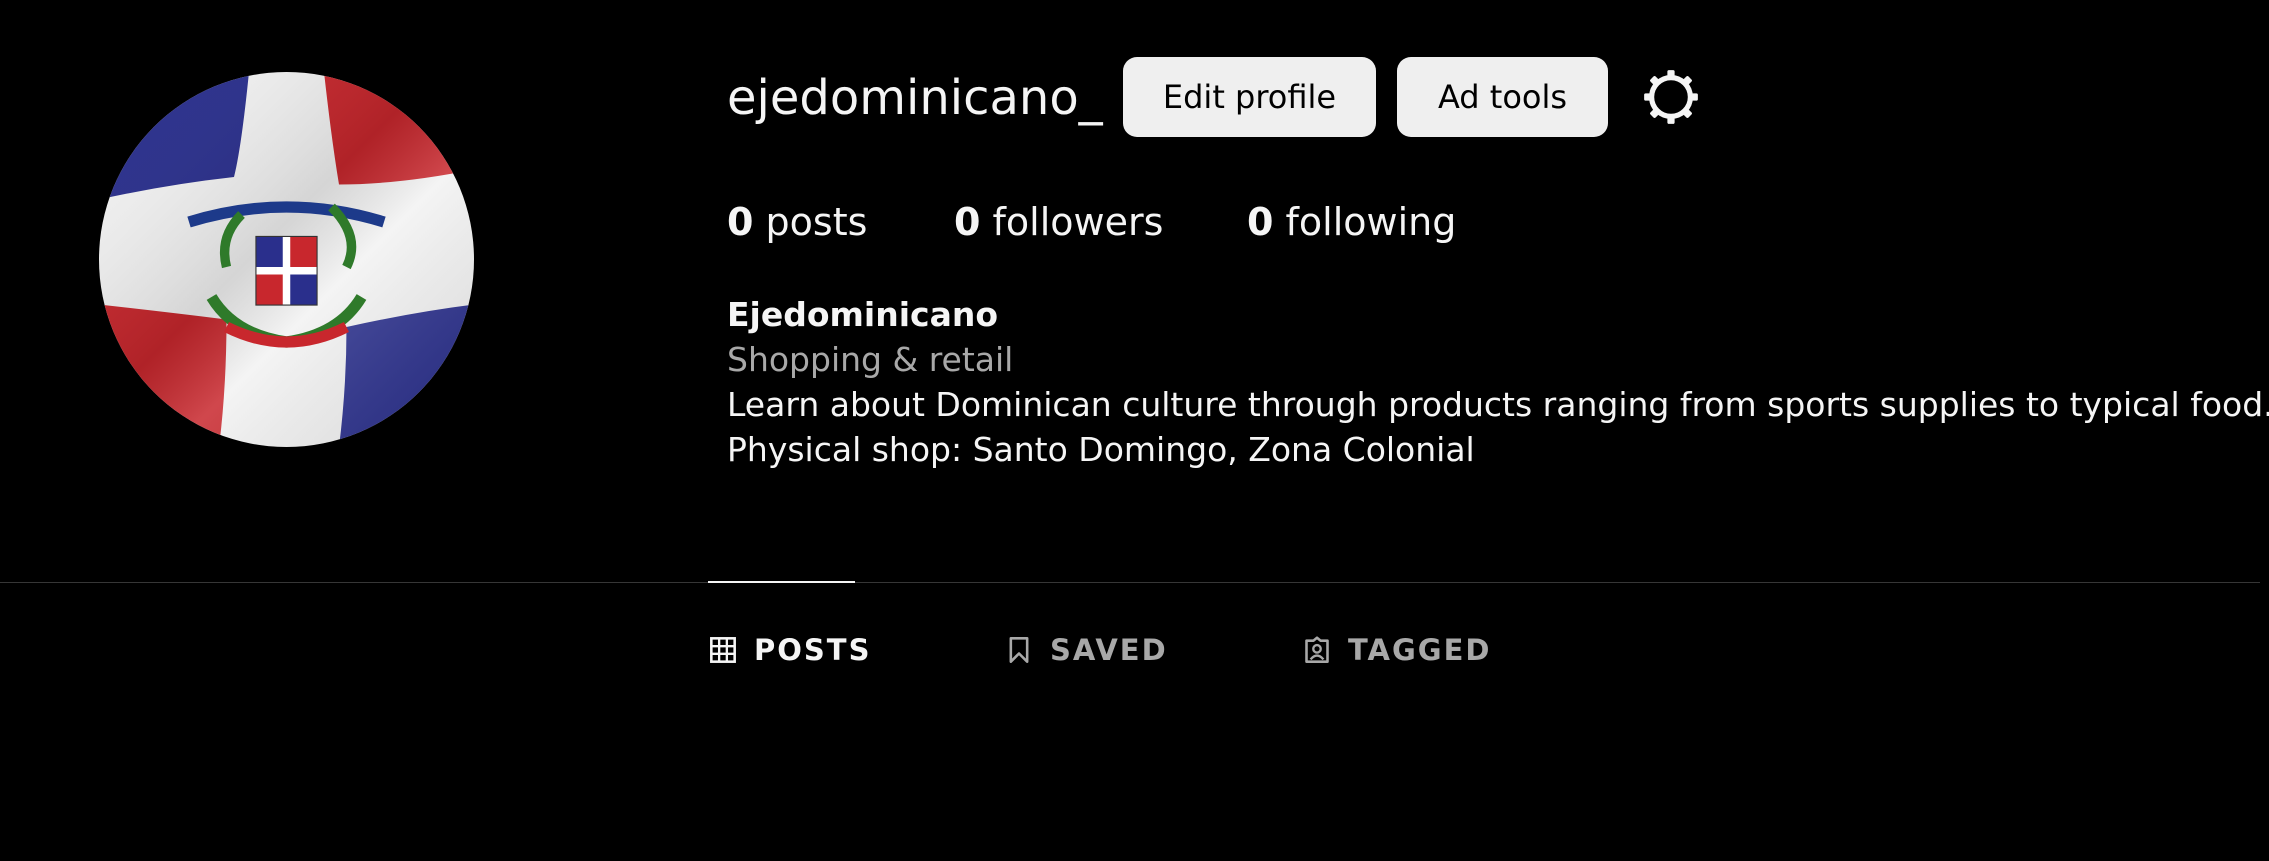  I want to click on tab-posts: POSTS, so click(790, 650).